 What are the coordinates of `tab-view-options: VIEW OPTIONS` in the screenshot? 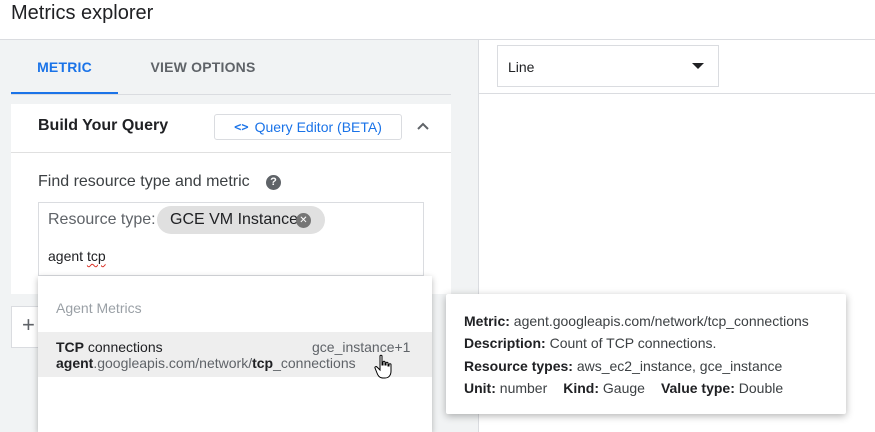 It's located at (203, 67).